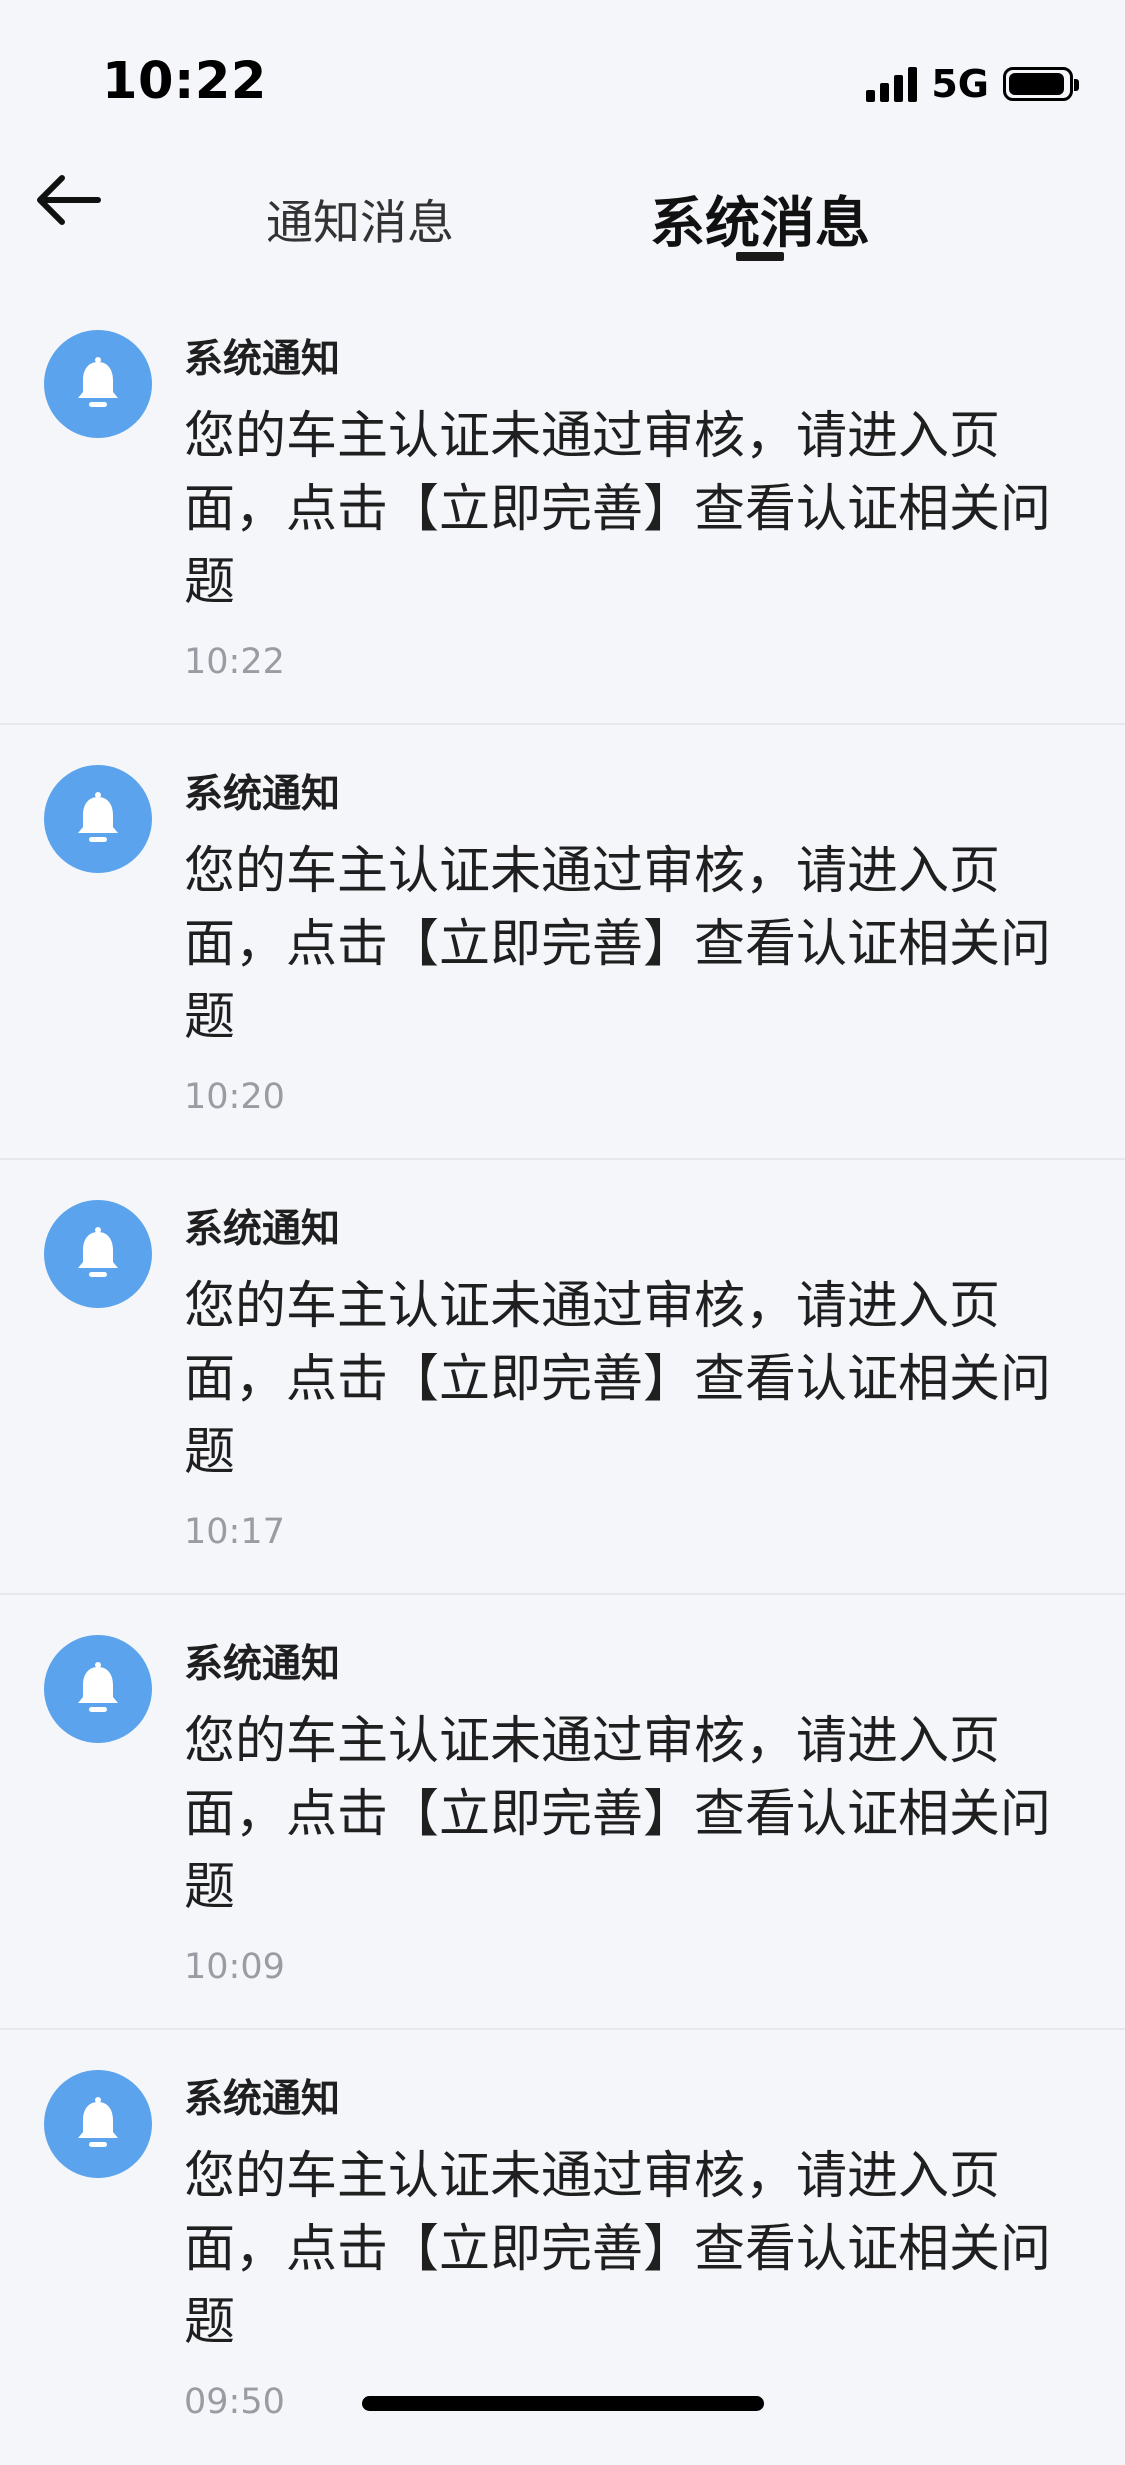 The width and height of the screenshot is (1125, 2465). I want to click on nav-bar: 通知消息 系统消息, so click(562, 215).